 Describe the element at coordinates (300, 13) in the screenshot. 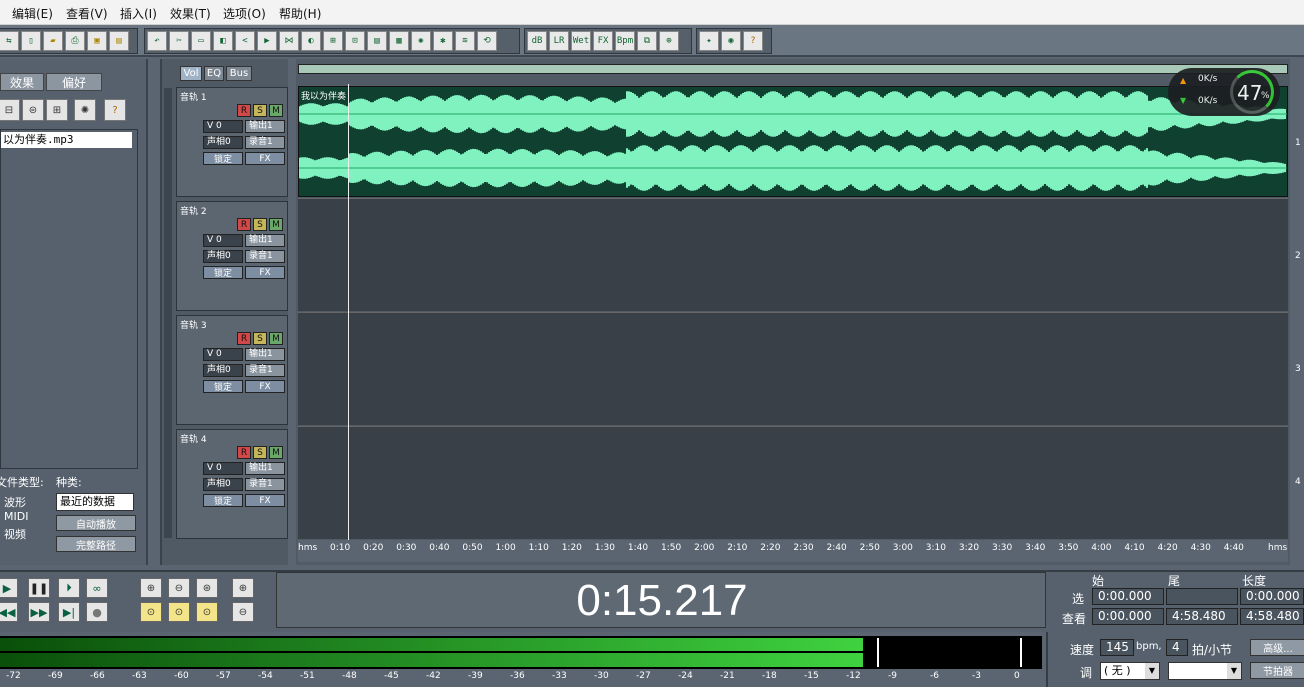

I see `menu-help: 帮助(H)` at that location.